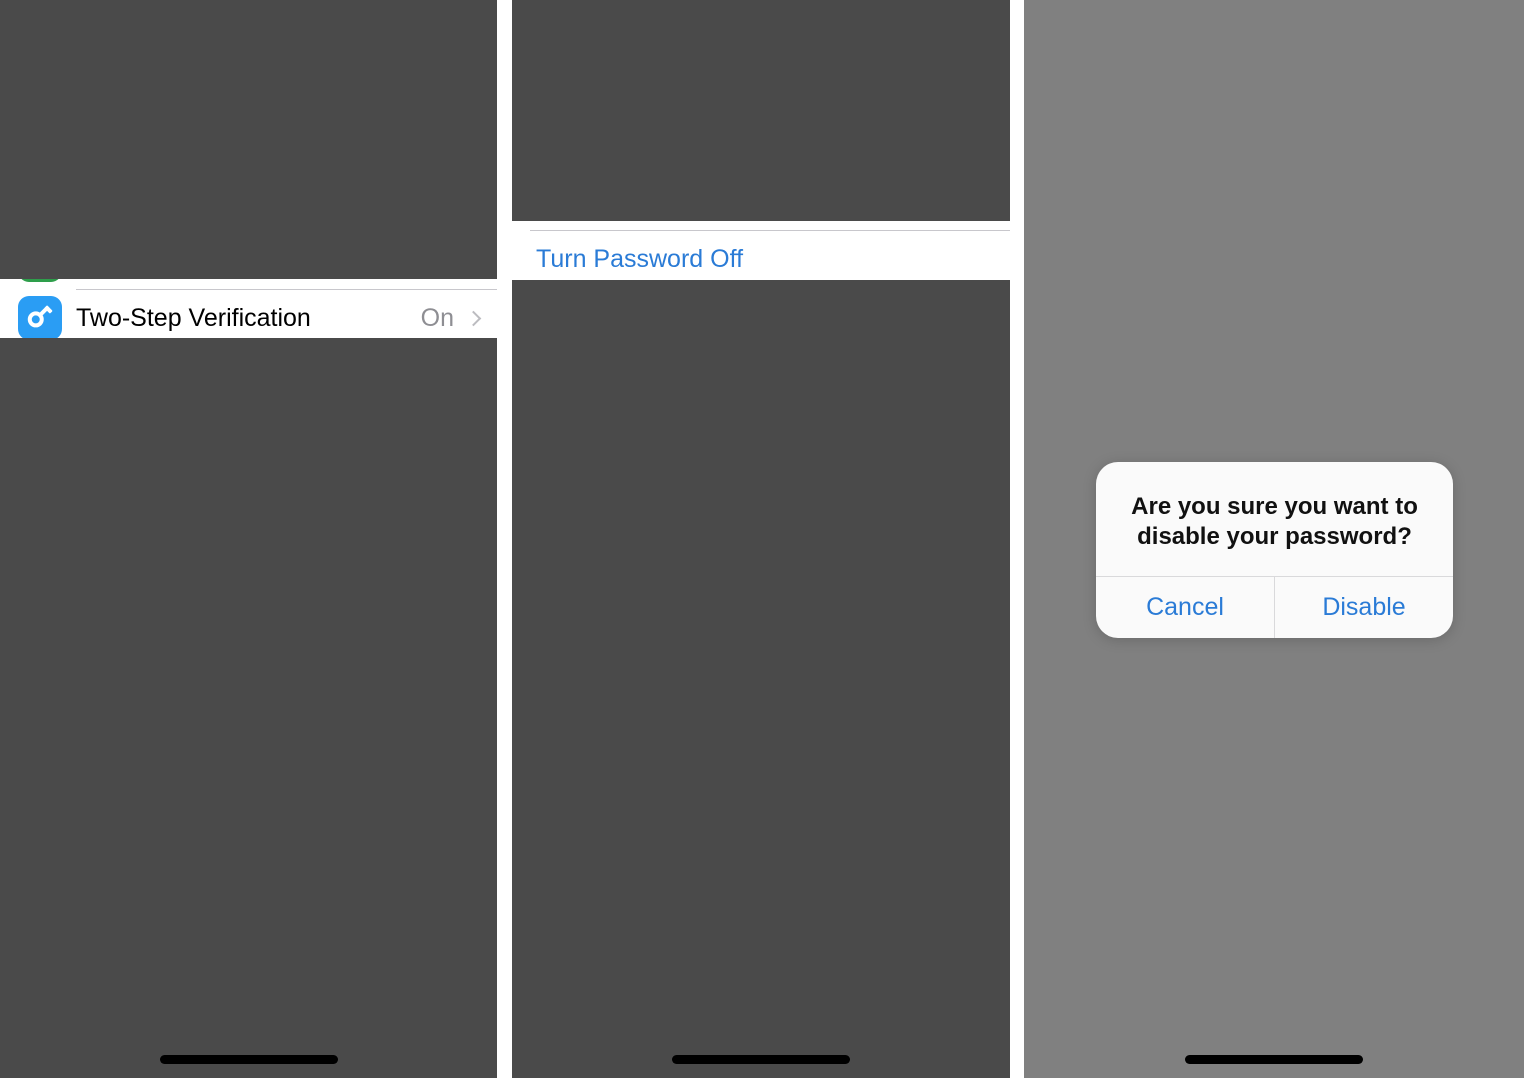  Describe the element at coordinates (127, 721) in the screenshot. I see `row-label: Groups & Channels` at that location.